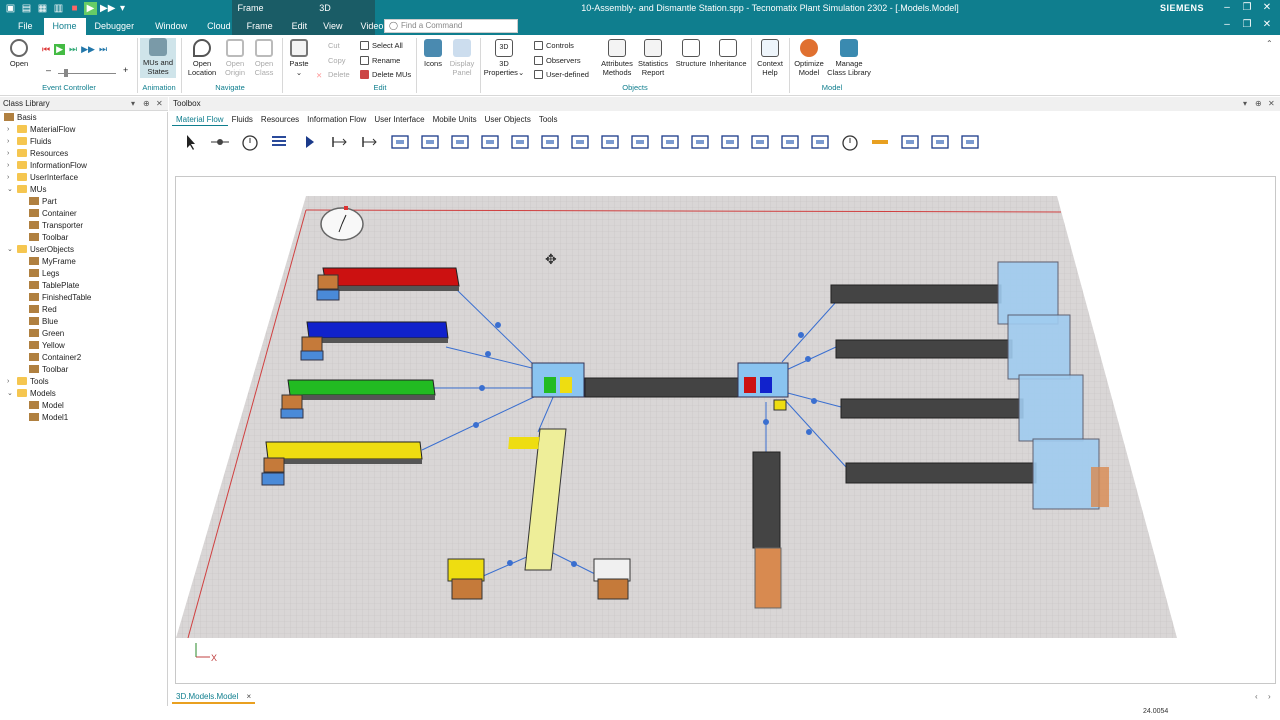 This screenshot has height=720, width=1280. Describe the element at coordinates (299, 58) in the screenshot. I see `paste-button: Paste ⌄` at that location.